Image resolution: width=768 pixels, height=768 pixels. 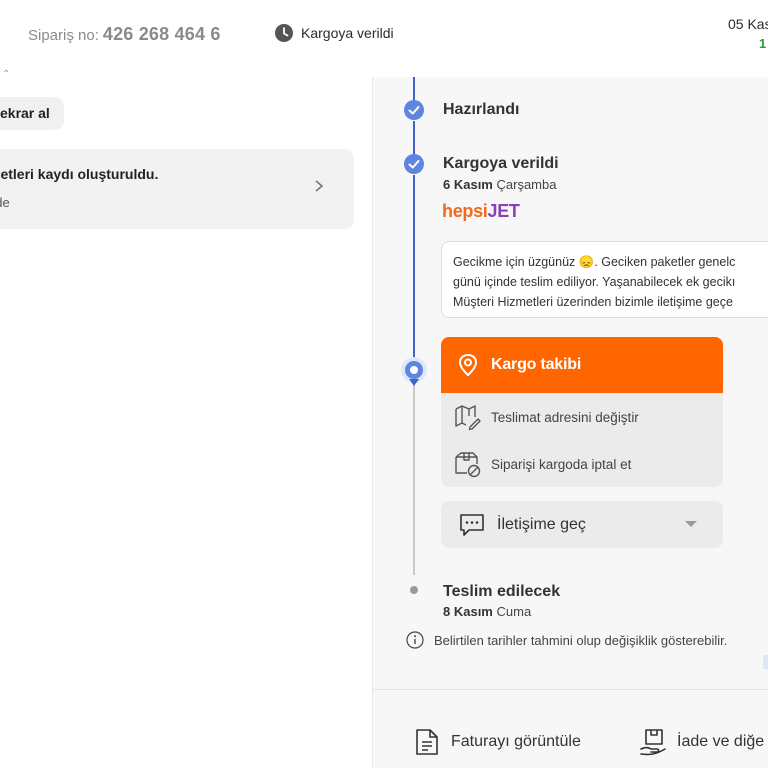 What do you see at coordinates (721, 741) in the screenshot?
I see `return-label: İade ve diğe` at bounding box center [721, 741].